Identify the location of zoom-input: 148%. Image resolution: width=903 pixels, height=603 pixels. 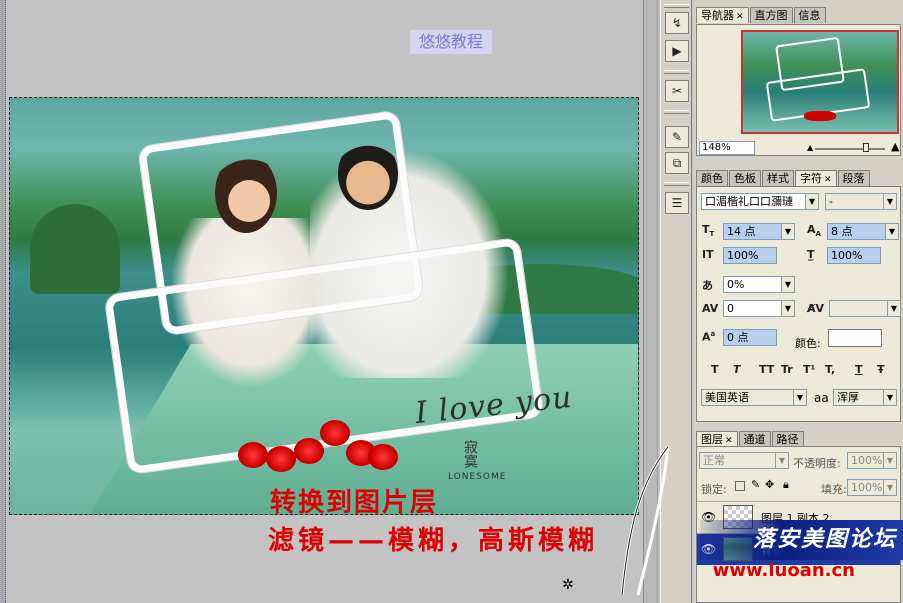
(727, 148).